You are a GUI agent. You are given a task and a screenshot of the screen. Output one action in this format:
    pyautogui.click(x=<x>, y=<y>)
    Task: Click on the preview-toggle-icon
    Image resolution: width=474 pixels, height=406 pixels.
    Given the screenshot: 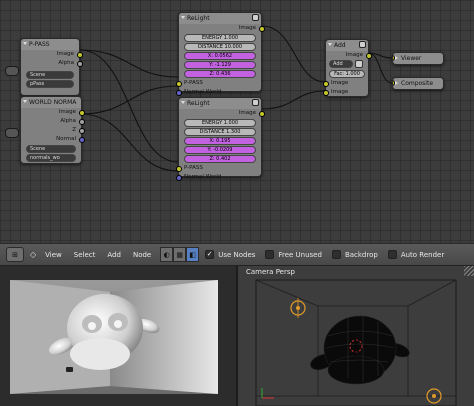 What is the action you would take?
    pyautogui.click(x=362, y=44)
    